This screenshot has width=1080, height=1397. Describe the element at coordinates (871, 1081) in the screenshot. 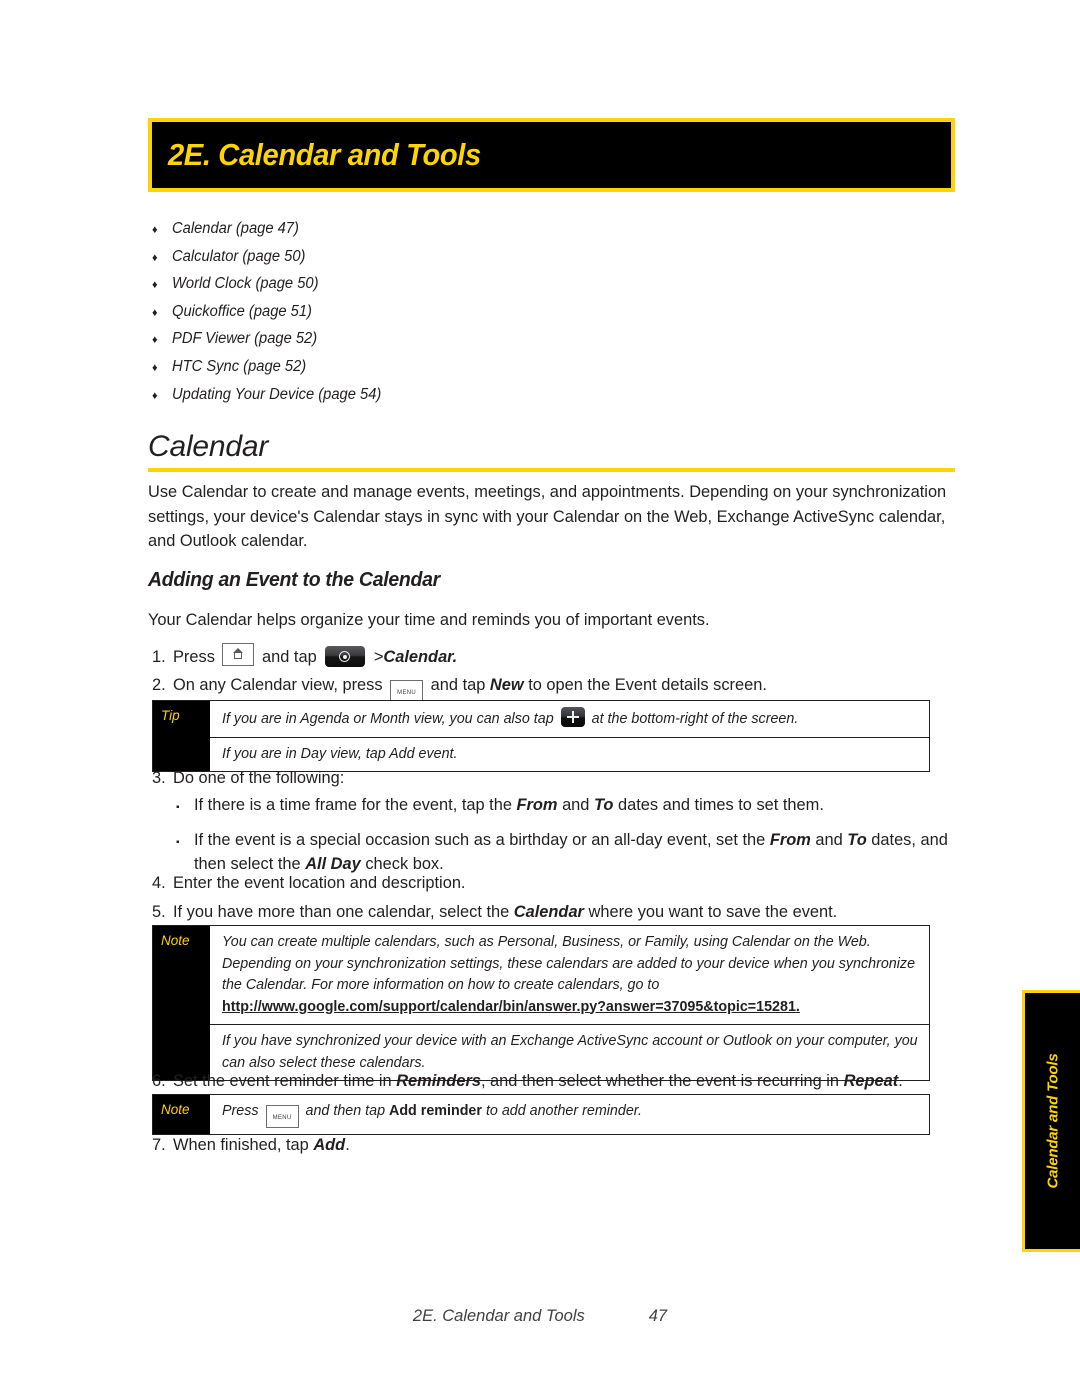

I see `step-6-part-d: Repeat` at that location.